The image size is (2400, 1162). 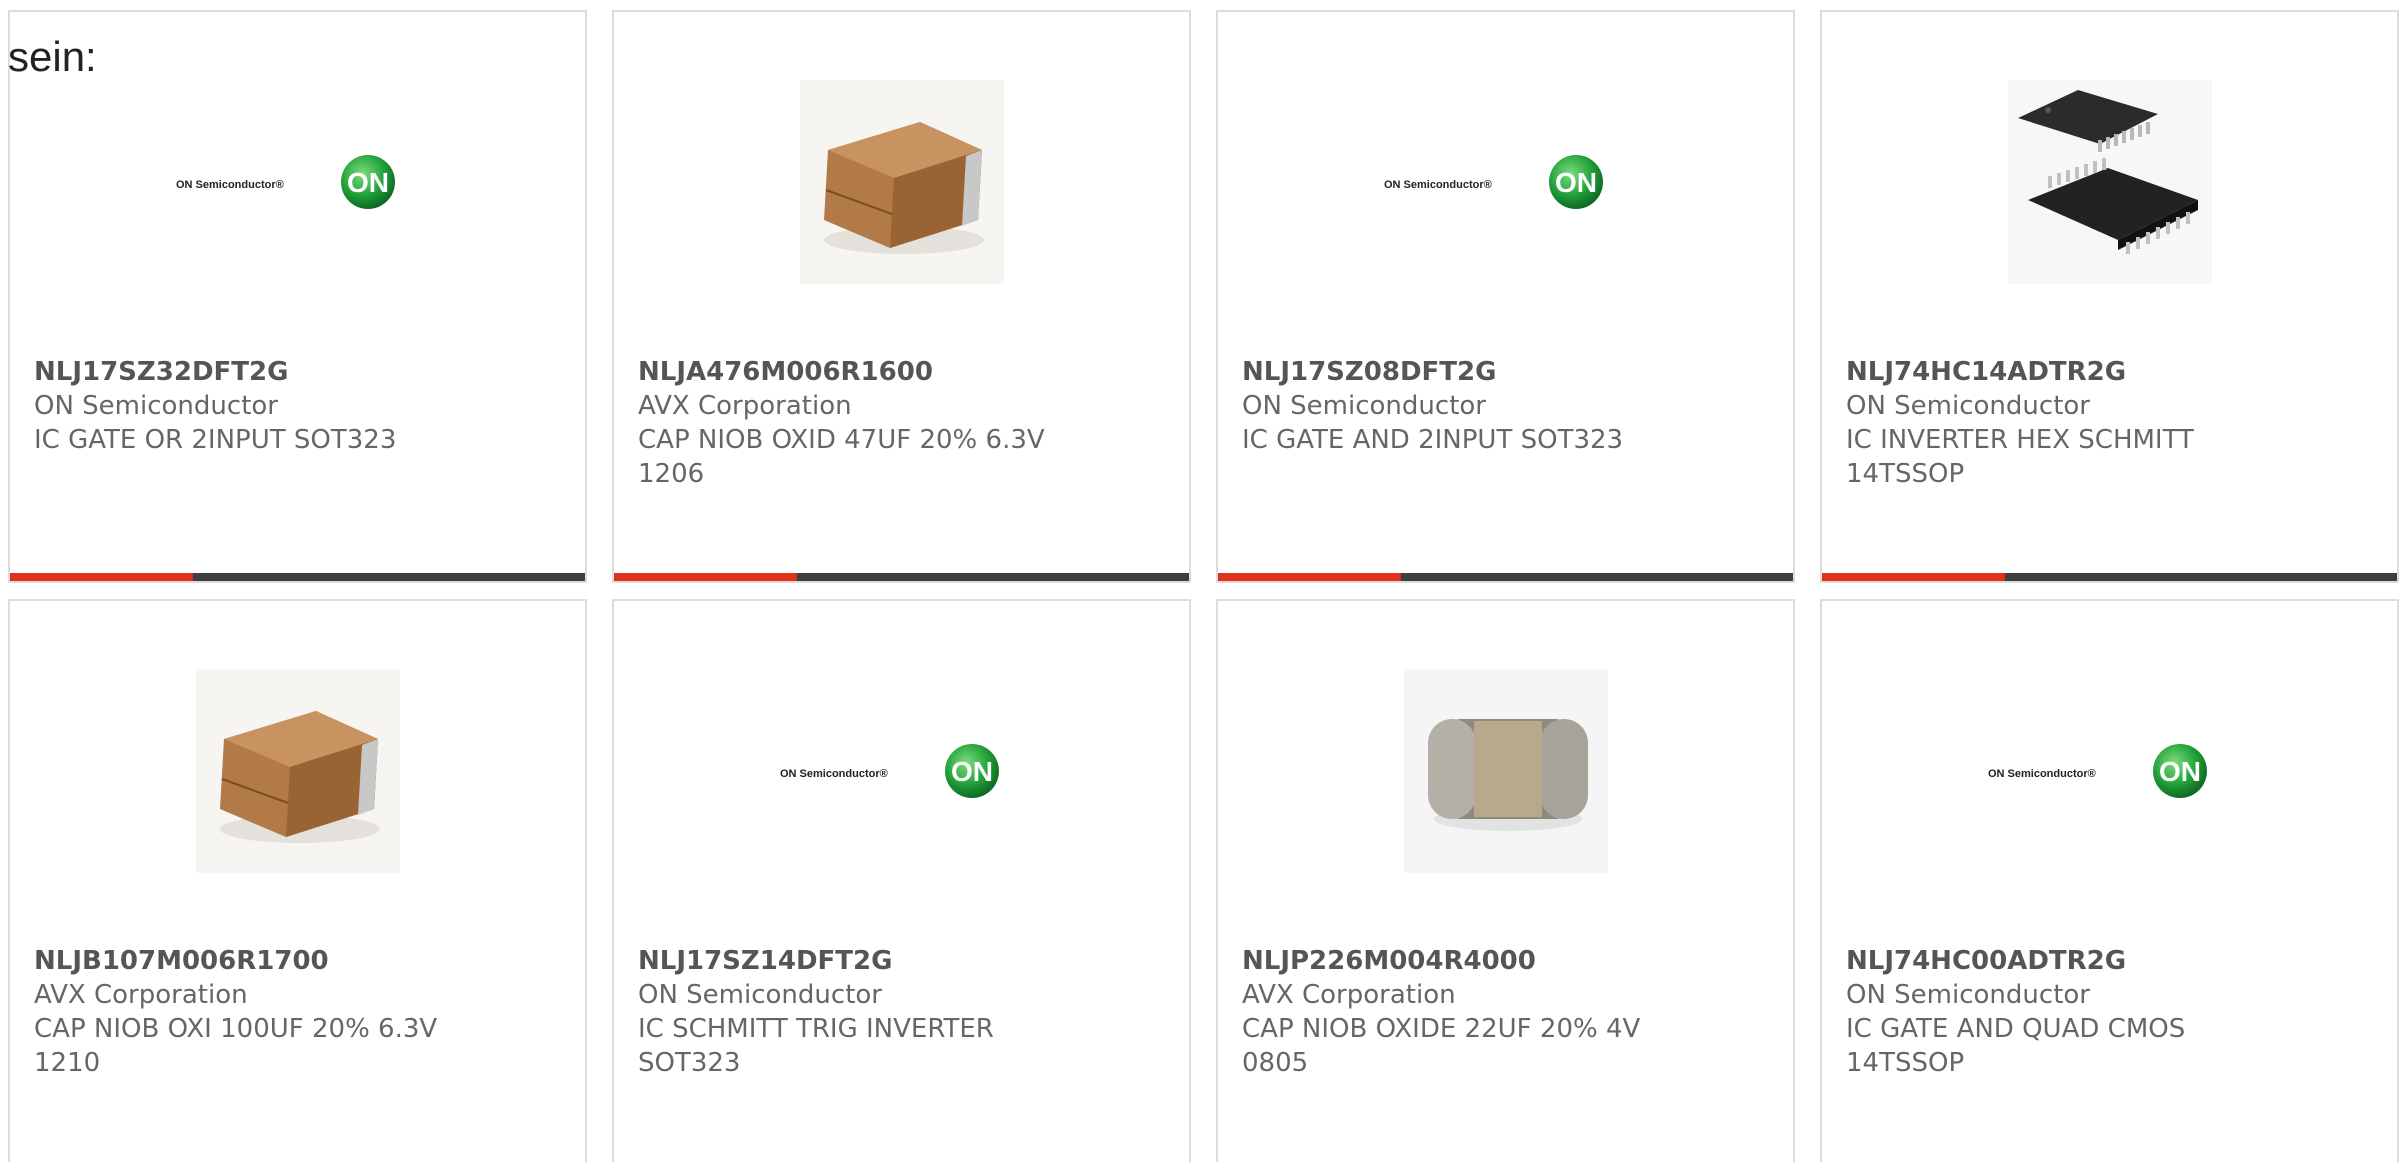 I want to click on part-number-link: NLJB107M006R1700, so click(x=254, y=961).